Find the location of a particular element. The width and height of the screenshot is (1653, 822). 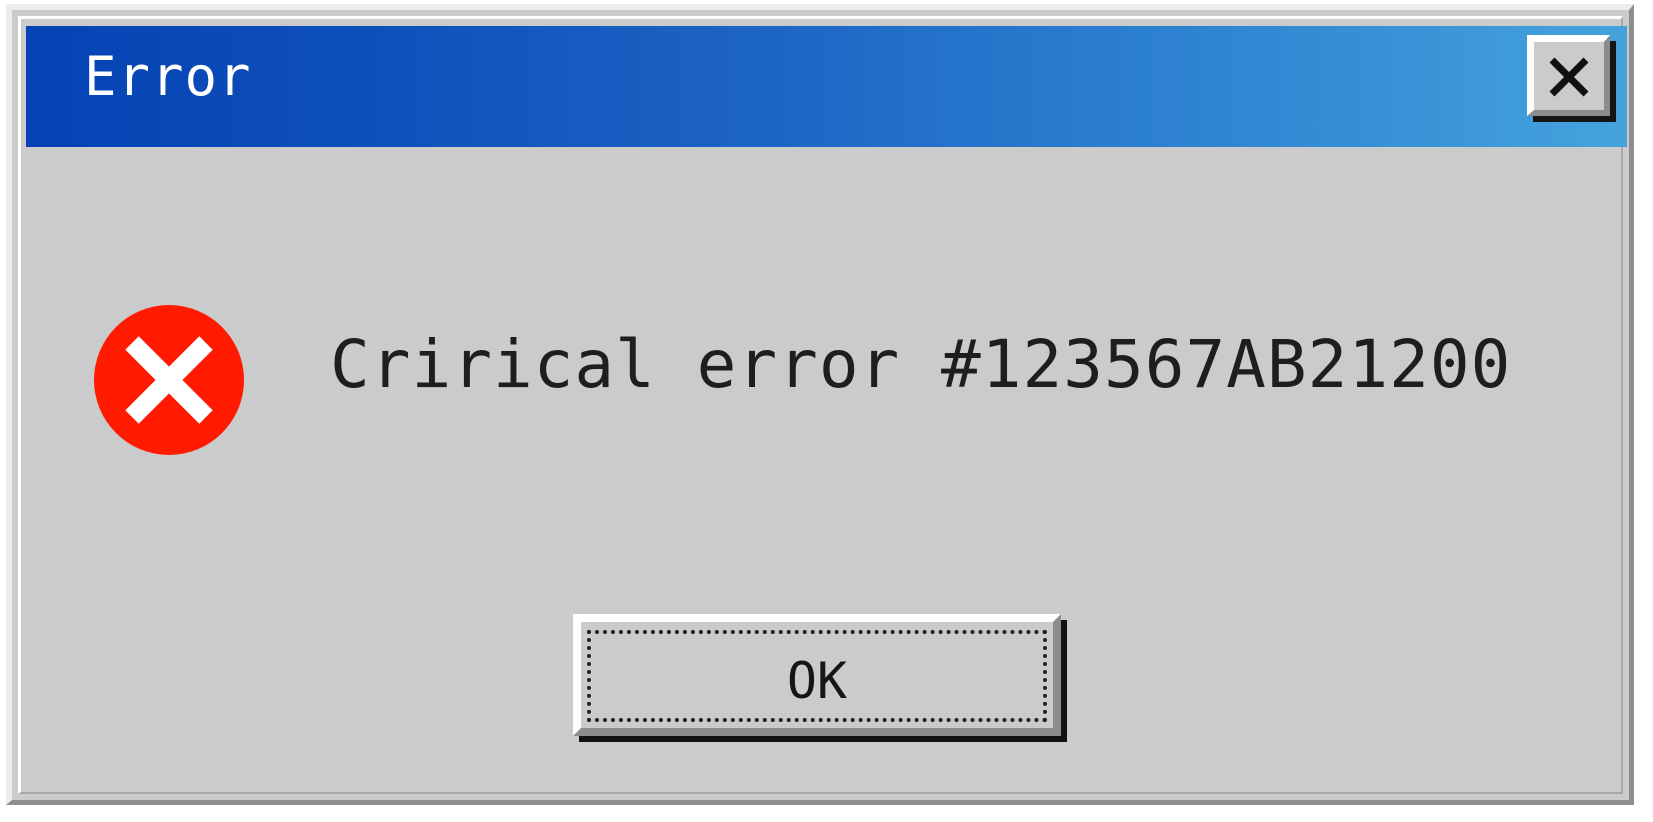

close-icon is located at coordinates (1569, 77).